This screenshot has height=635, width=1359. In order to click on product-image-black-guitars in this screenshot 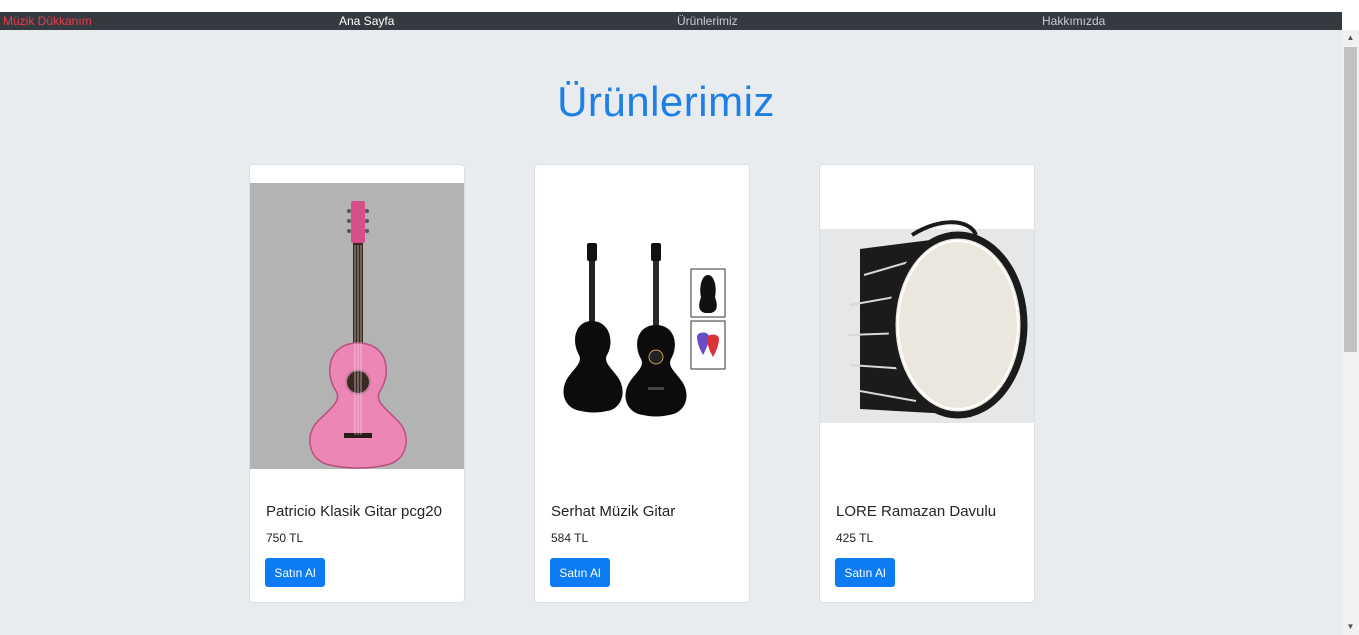, I will do `click(642, 325)`.